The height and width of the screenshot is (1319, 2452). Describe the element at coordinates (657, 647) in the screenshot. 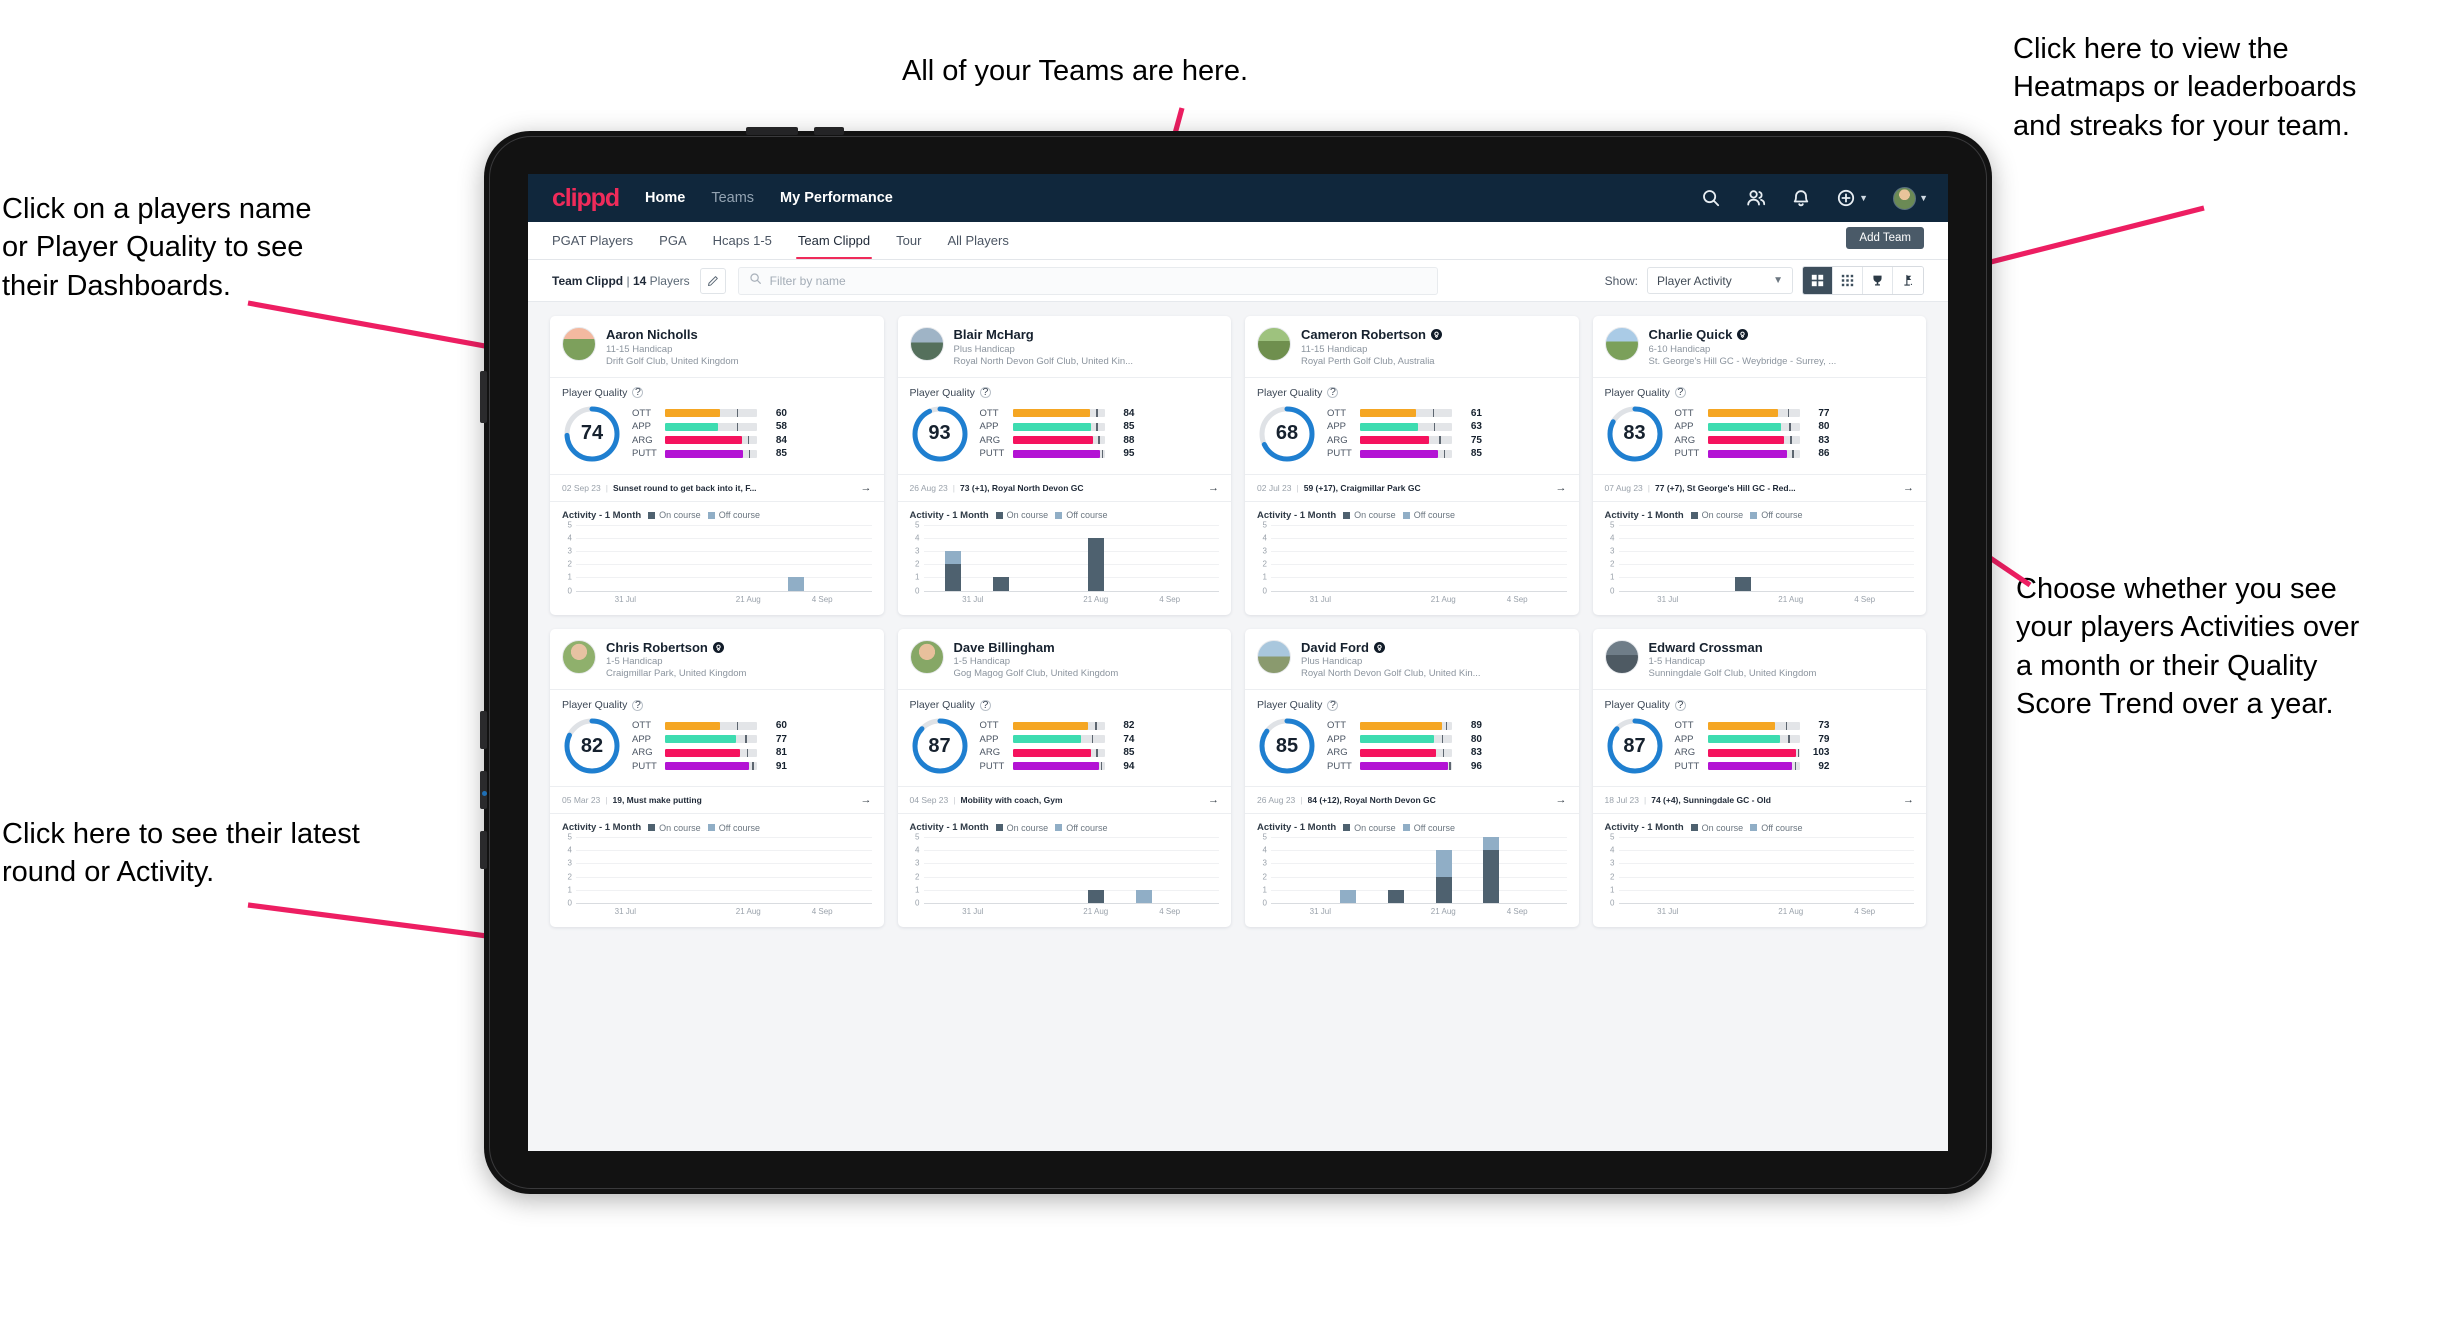

I see `player-name: Chris Robertson` at that location.